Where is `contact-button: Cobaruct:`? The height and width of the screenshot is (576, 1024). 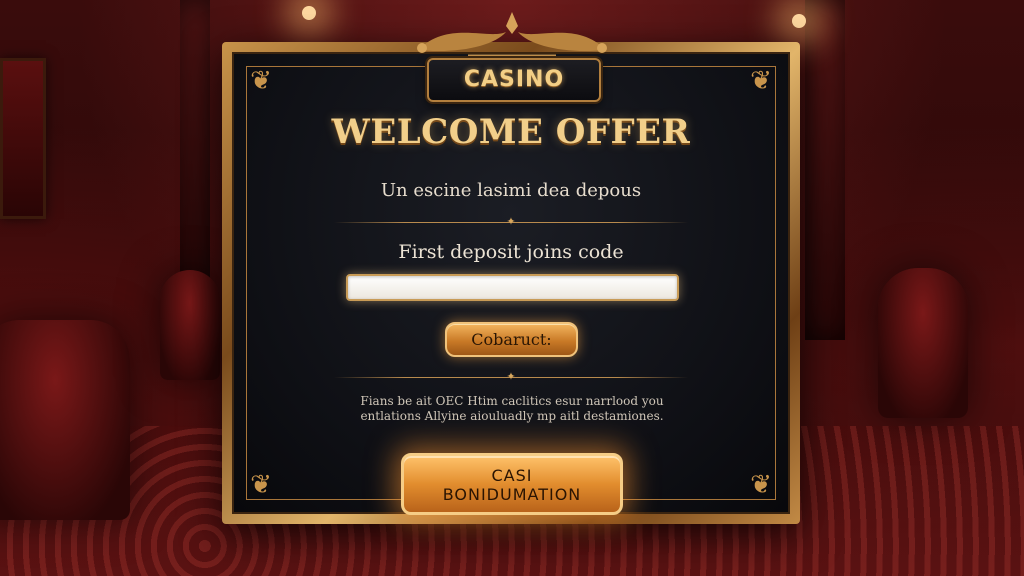
contact-button: Cobaruct: is located at coordinates (511, 339).